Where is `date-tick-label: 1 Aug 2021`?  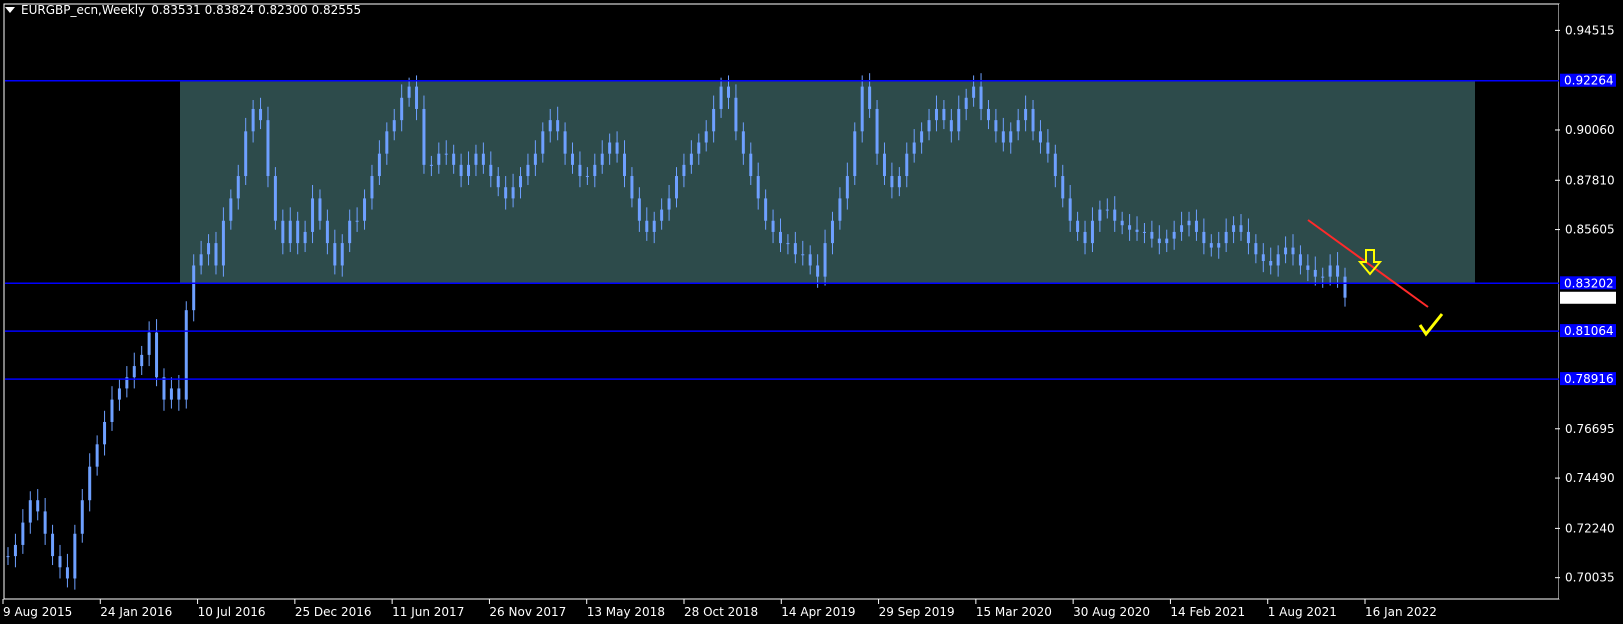 date-tick-label: 1 Aug 2021 is located at coordinates (1302, 612).